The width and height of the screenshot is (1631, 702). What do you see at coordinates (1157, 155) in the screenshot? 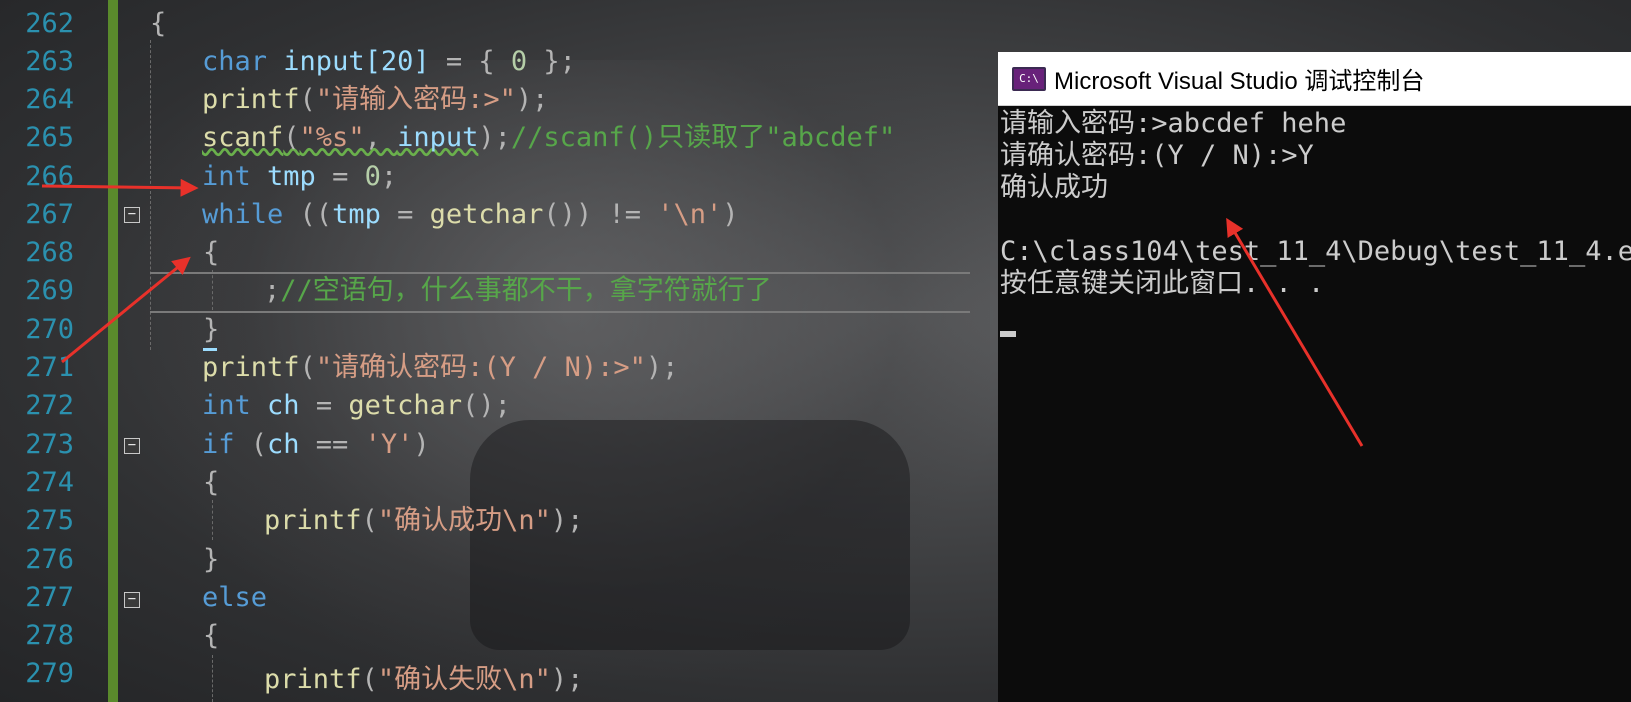
I see `console-output-line: 请确认密码:(Y / N):>Y` at bounding box center [1157, 155].